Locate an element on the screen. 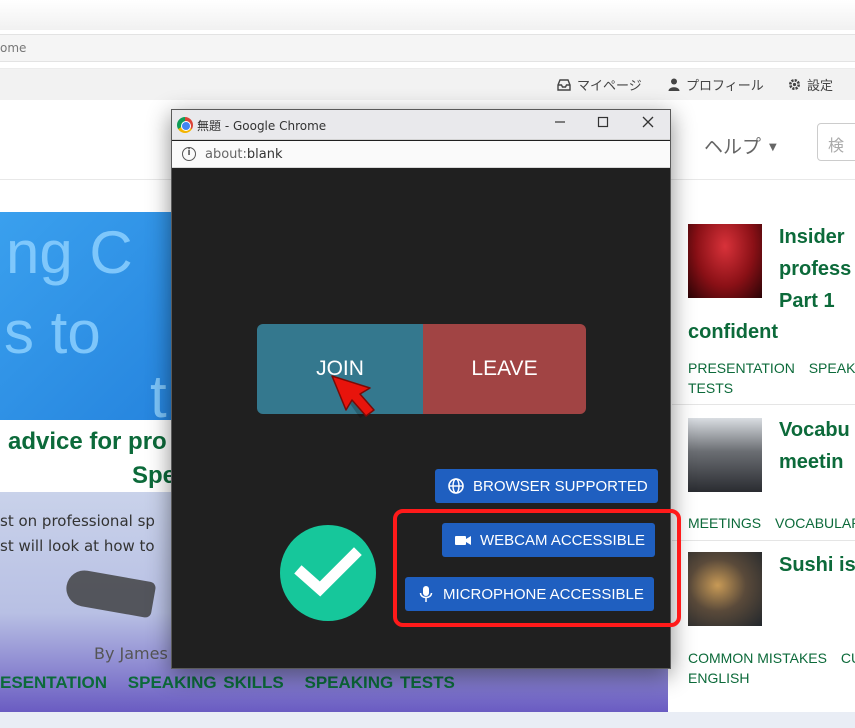 The image size is (855, 728). article-title-line2: Spe is located at coordinates (154, 476).